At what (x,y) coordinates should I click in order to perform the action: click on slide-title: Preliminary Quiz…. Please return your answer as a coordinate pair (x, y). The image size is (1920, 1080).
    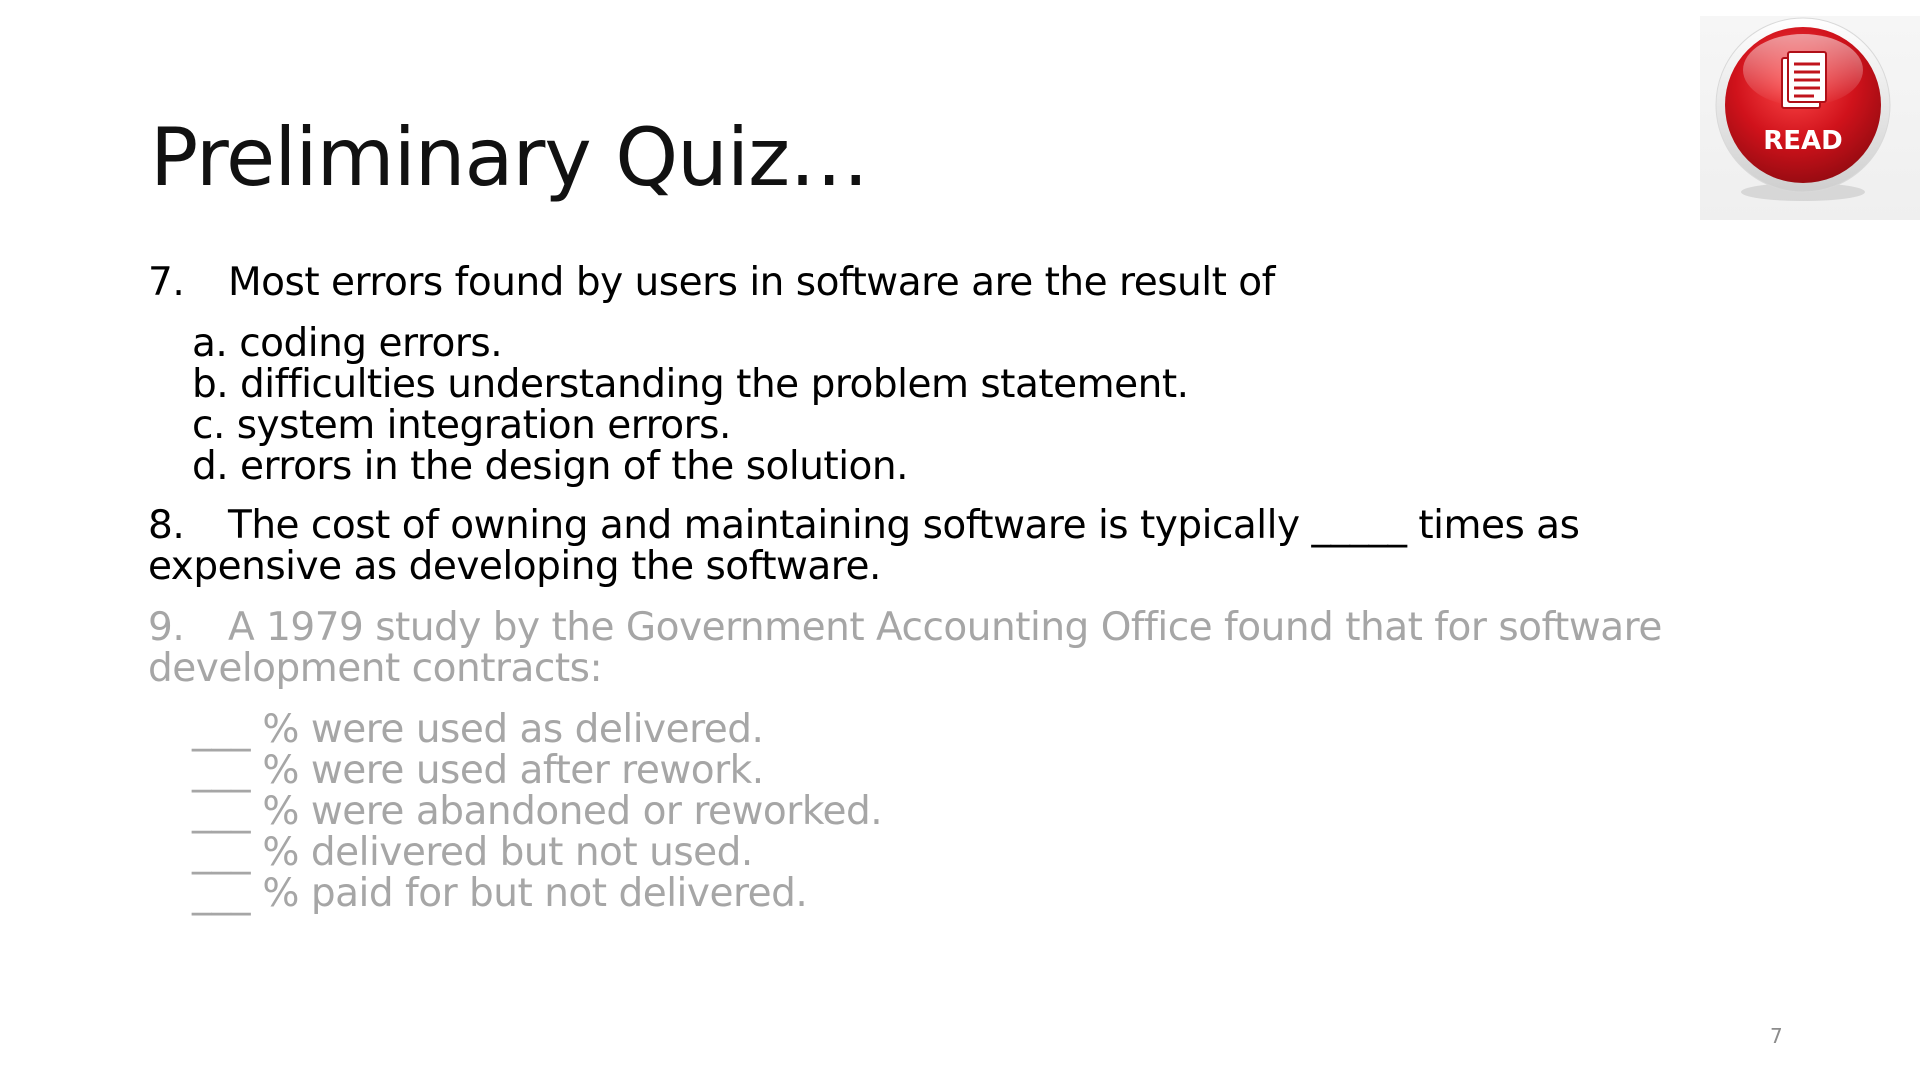
    Looking at the image, I should click on (509, 157).